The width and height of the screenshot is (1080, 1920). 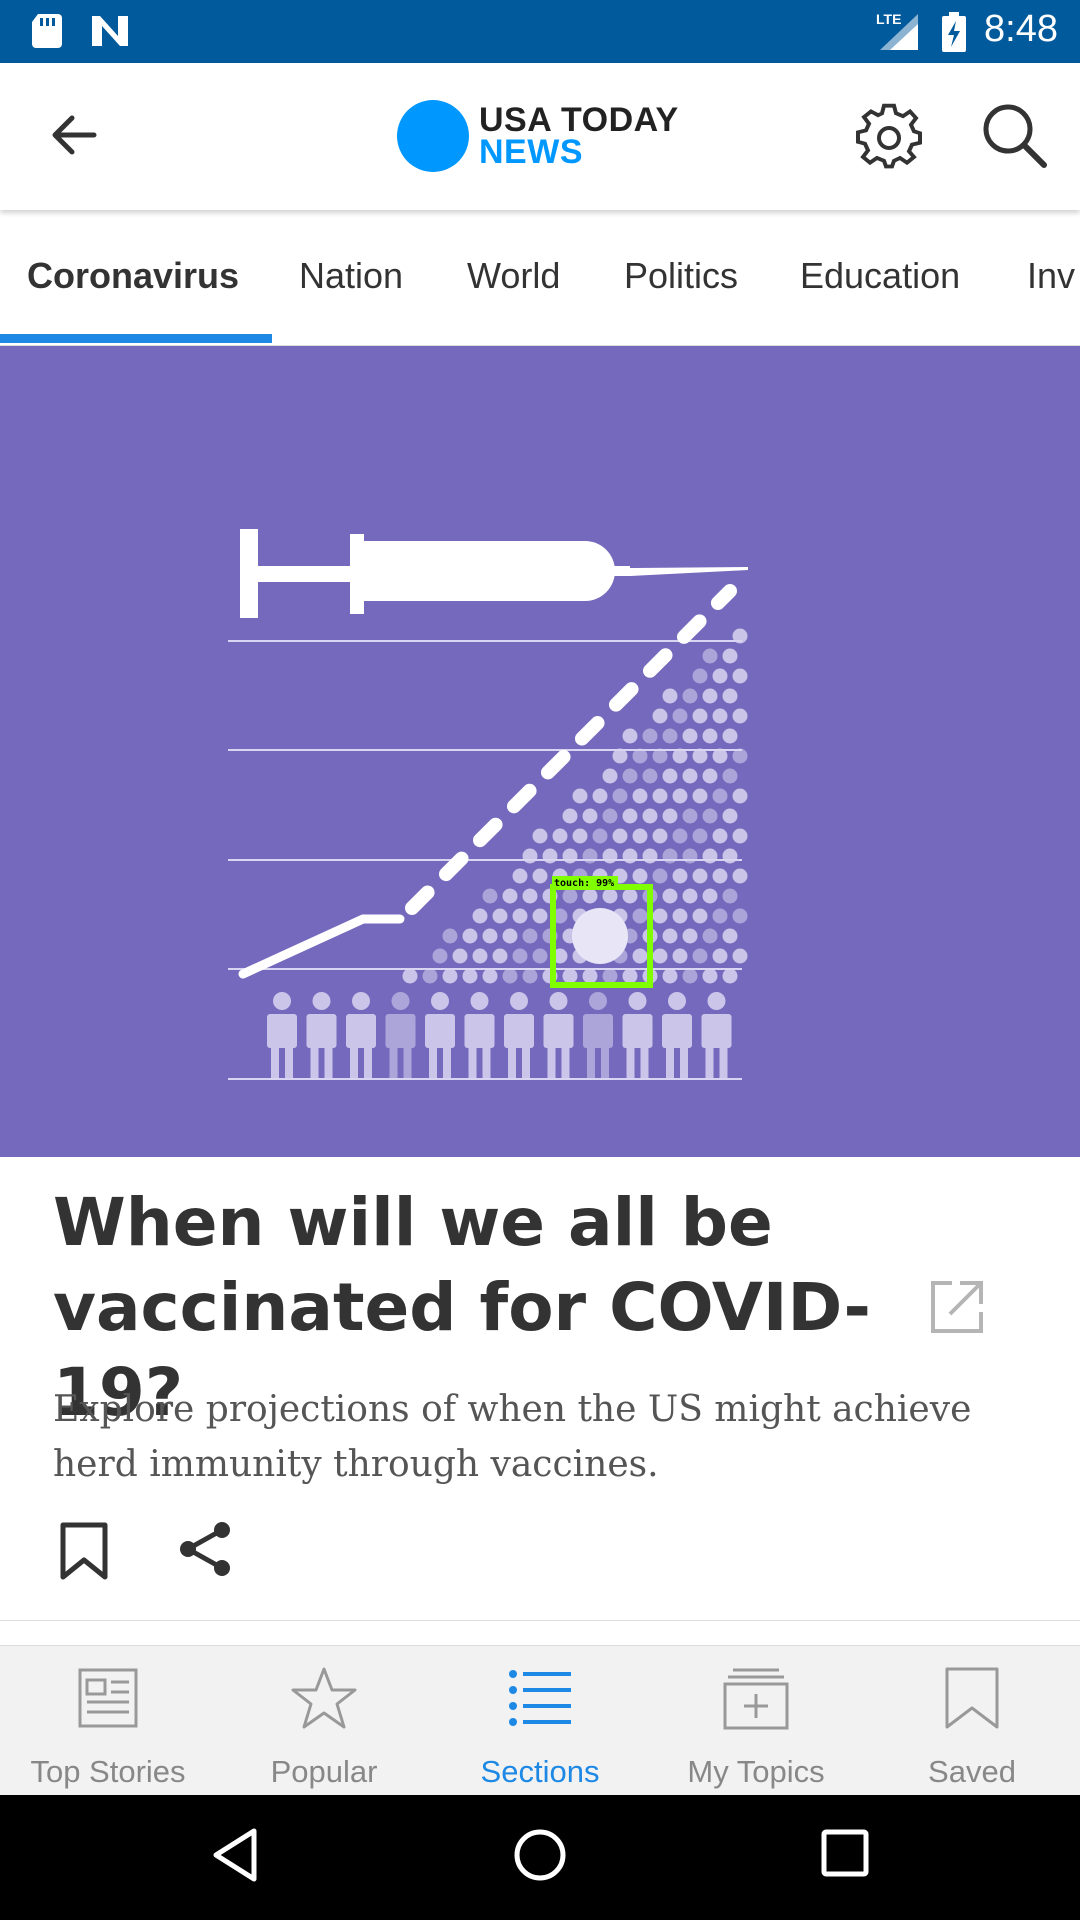 I want to click on recents-square-icon, so click(x=845, y=1853).